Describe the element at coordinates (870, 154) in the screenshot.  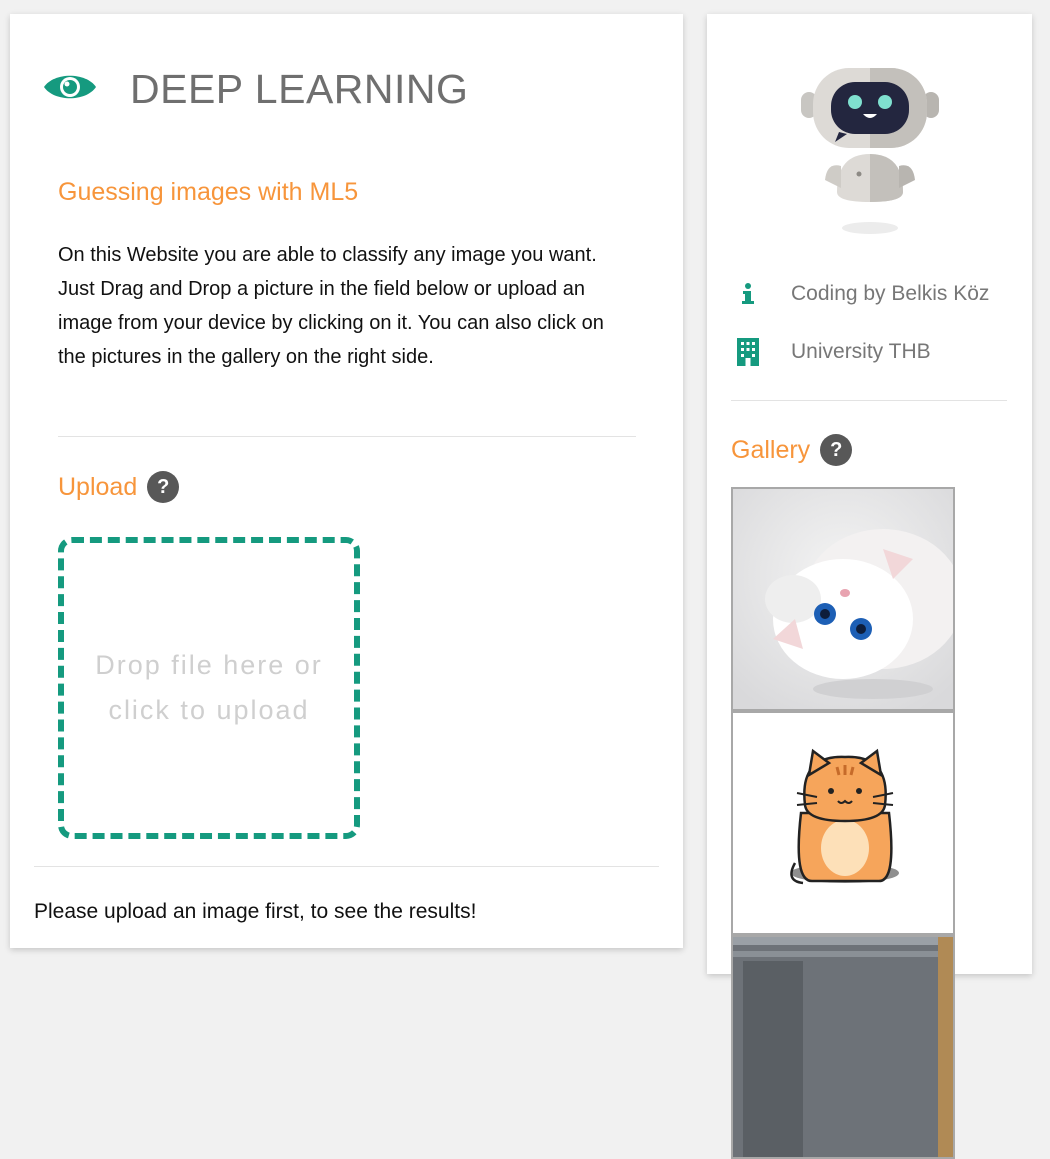
I see `robot-icon` at that location.